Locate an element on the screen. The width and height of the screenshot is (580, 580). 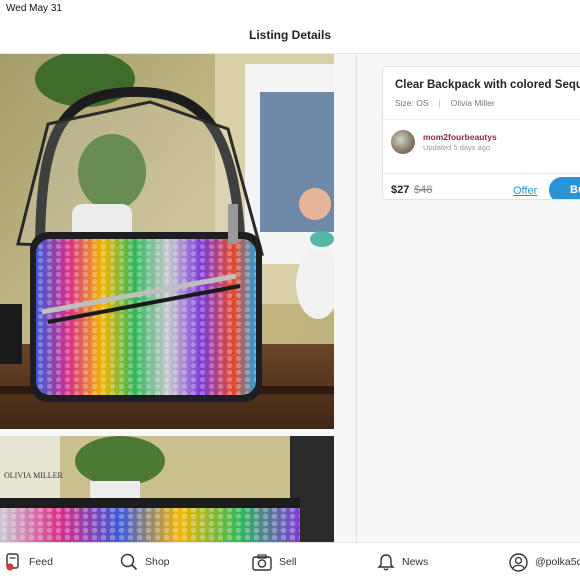
tab-feed: Feed is located at coordinates (29, 562).